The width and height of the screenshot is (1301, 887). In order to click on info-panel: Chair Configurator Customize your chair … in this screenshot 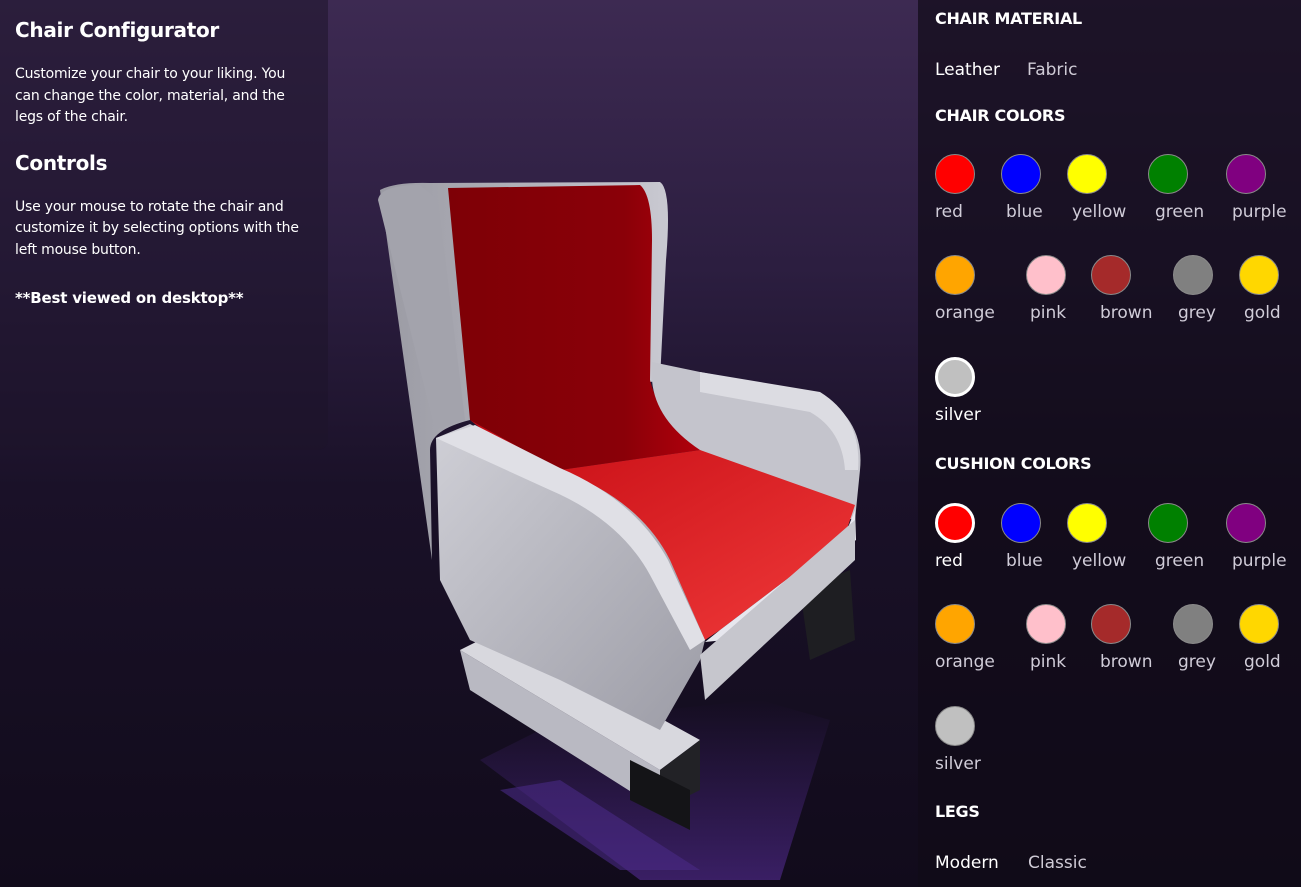, I will do `click(164, 225)`.